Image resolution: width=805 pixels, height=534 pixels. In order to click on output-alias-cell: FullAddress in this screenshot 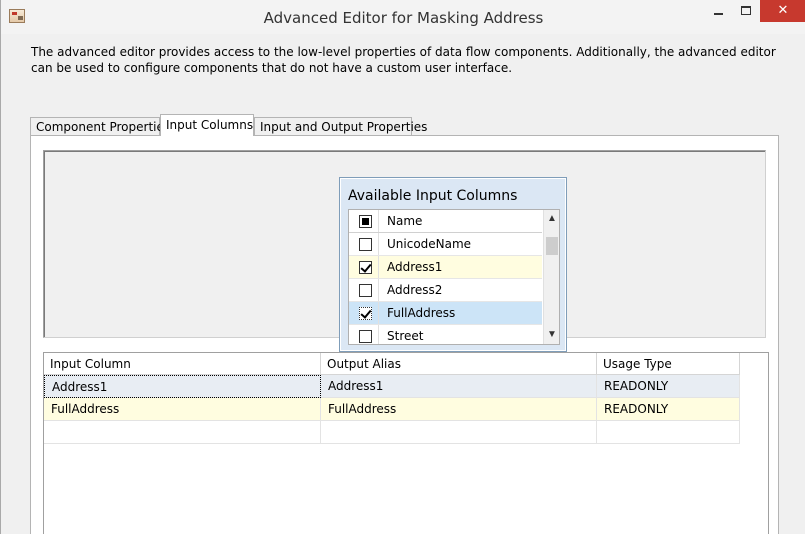, I will do `click(459, 409)`.